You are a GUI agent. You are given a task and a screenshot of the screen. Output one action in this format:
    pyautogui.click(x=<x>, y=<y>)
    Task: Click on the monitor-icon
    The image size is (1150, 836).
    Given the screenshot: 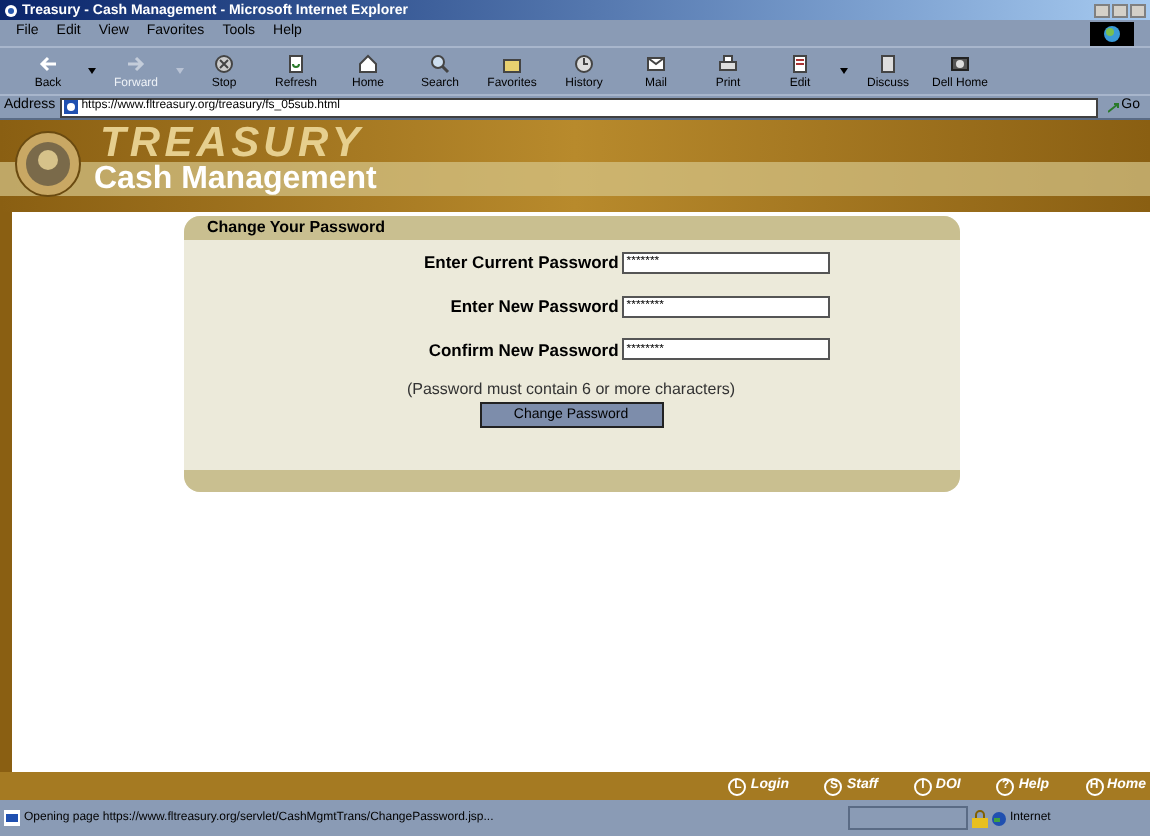 What is the action you would take?
    pyautogui.click(x=960, y=63)
    